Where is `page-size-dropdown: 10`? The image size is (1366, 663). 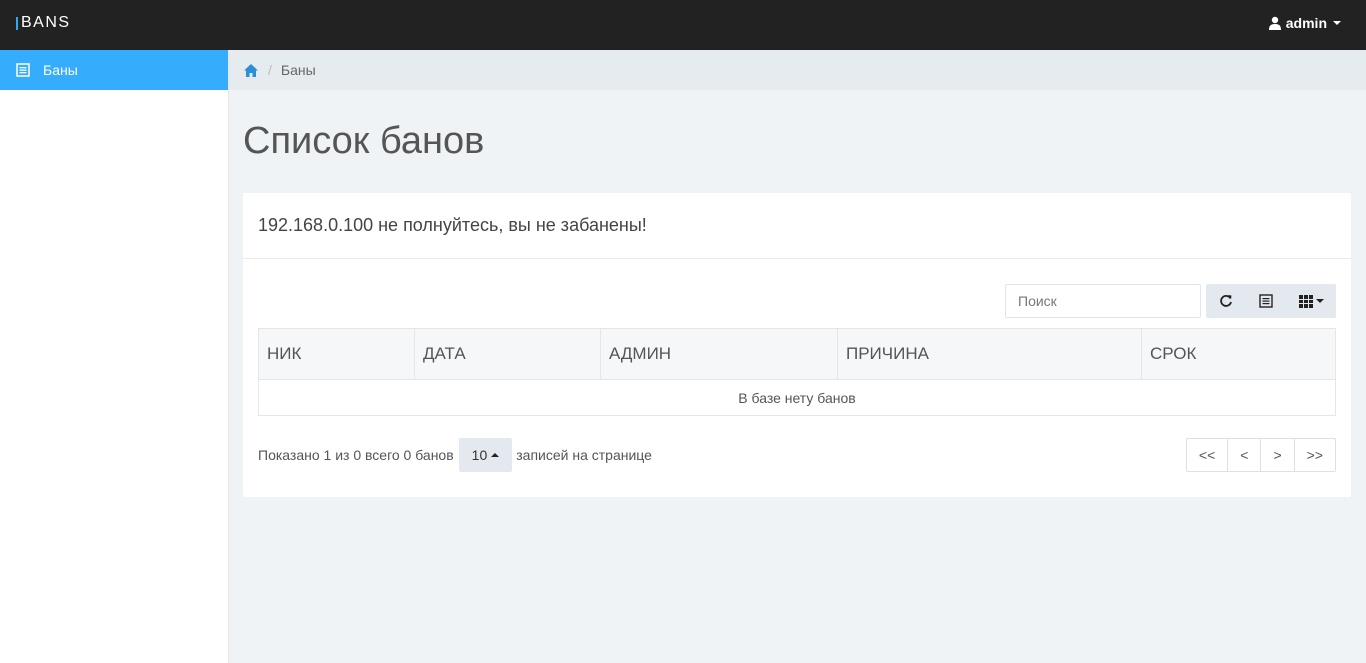
page-size-dropdown: 10 is located at coordinates (485, 455).